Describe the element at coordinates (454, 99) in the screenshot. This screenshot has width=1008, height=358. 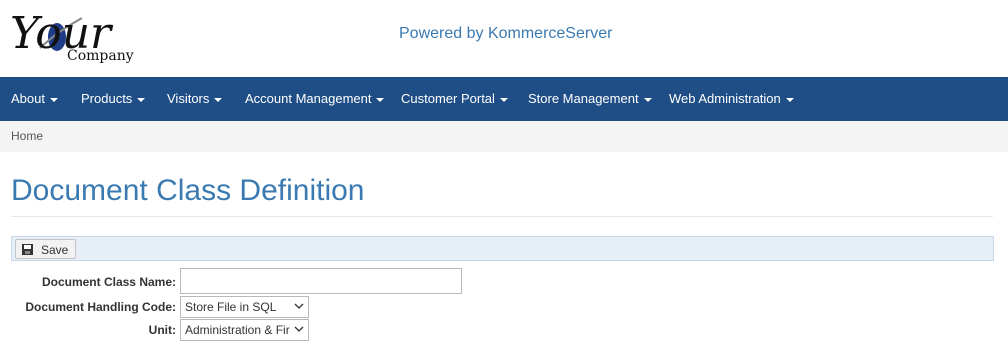
I see `nav-customer-portal: Customer Portal` at that location.